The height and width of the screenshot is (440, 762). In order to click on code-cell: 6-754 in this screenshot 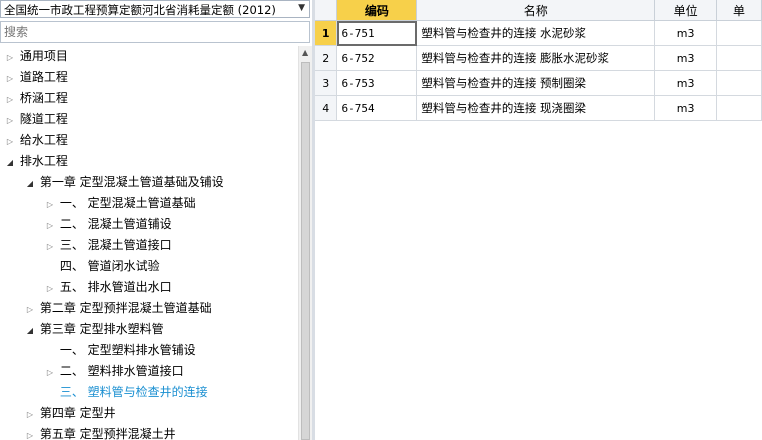, I will do `click(377, 108)`.